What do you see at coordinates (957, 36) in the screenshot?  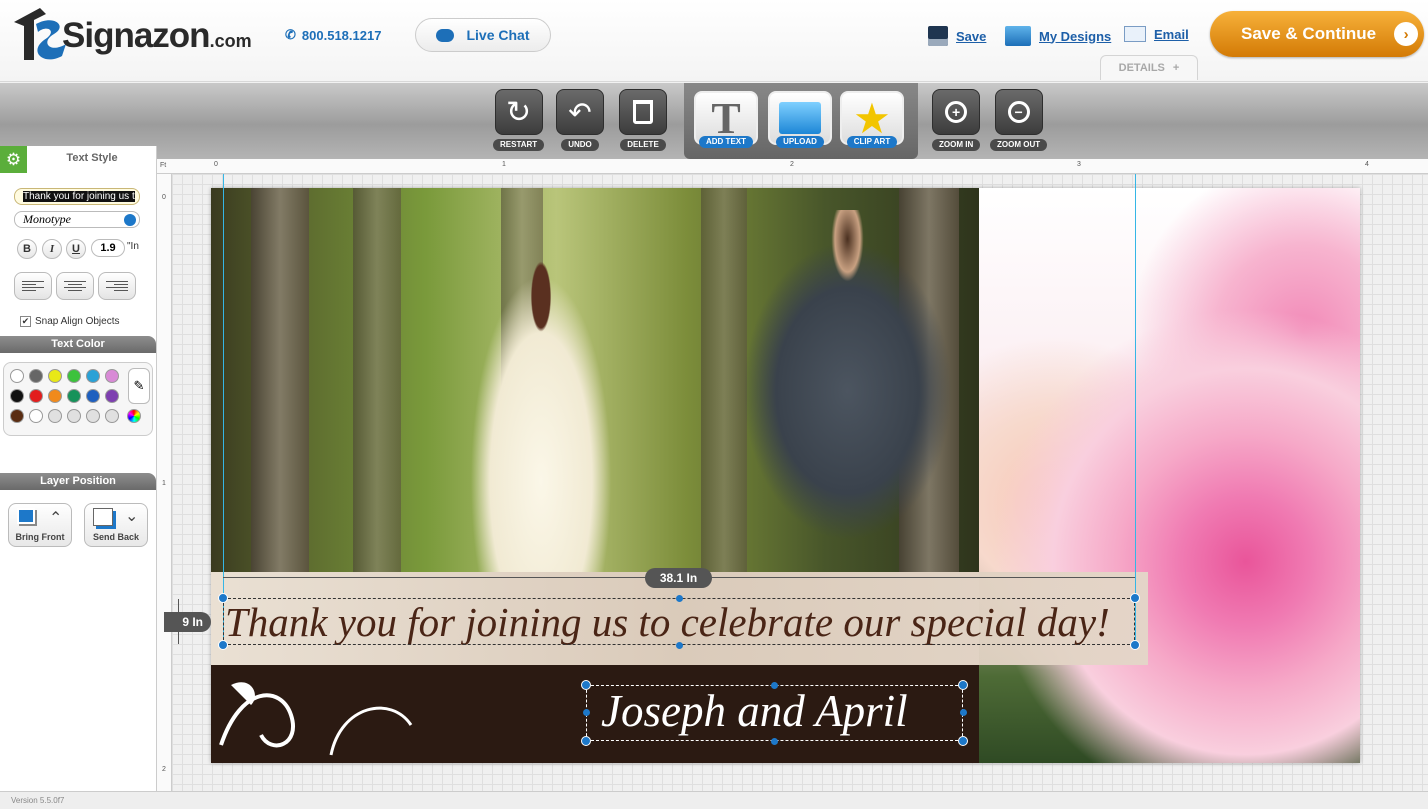 I see `save-link: Save` at bounding box center [957, 36].